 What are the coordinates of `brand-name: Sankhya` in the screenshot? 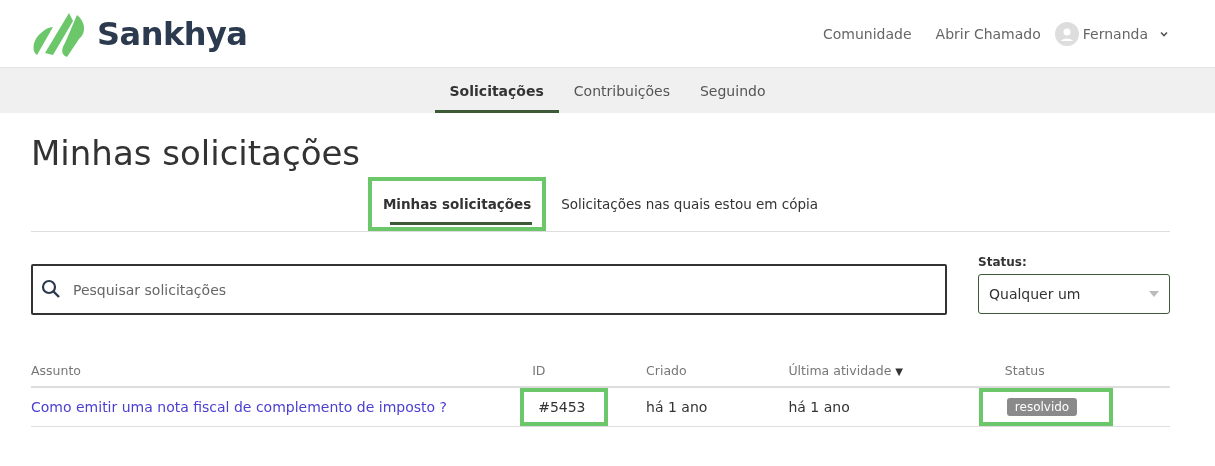 It's located at (172, 33).